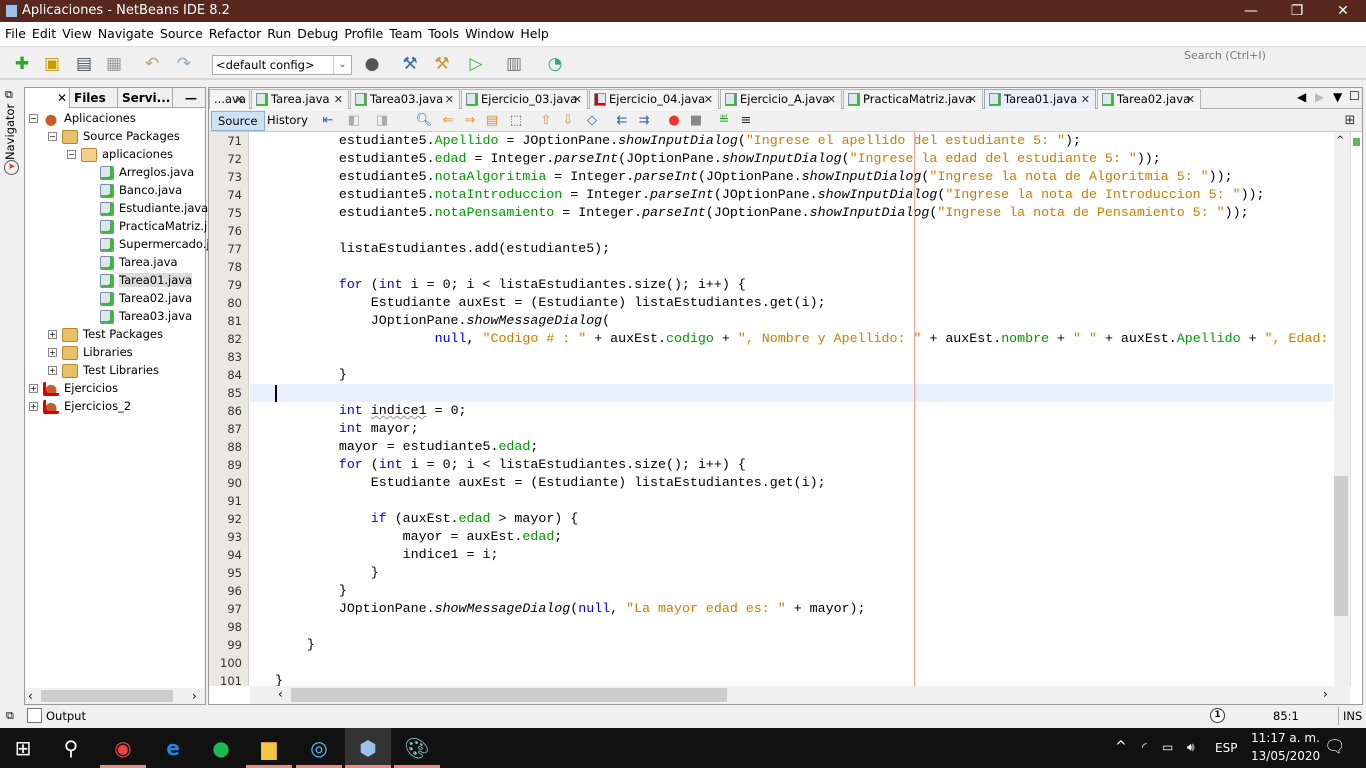  Describe the element at coordinates (514, 64) in the screenshot. I see `debug-icon: ▥` at that location.